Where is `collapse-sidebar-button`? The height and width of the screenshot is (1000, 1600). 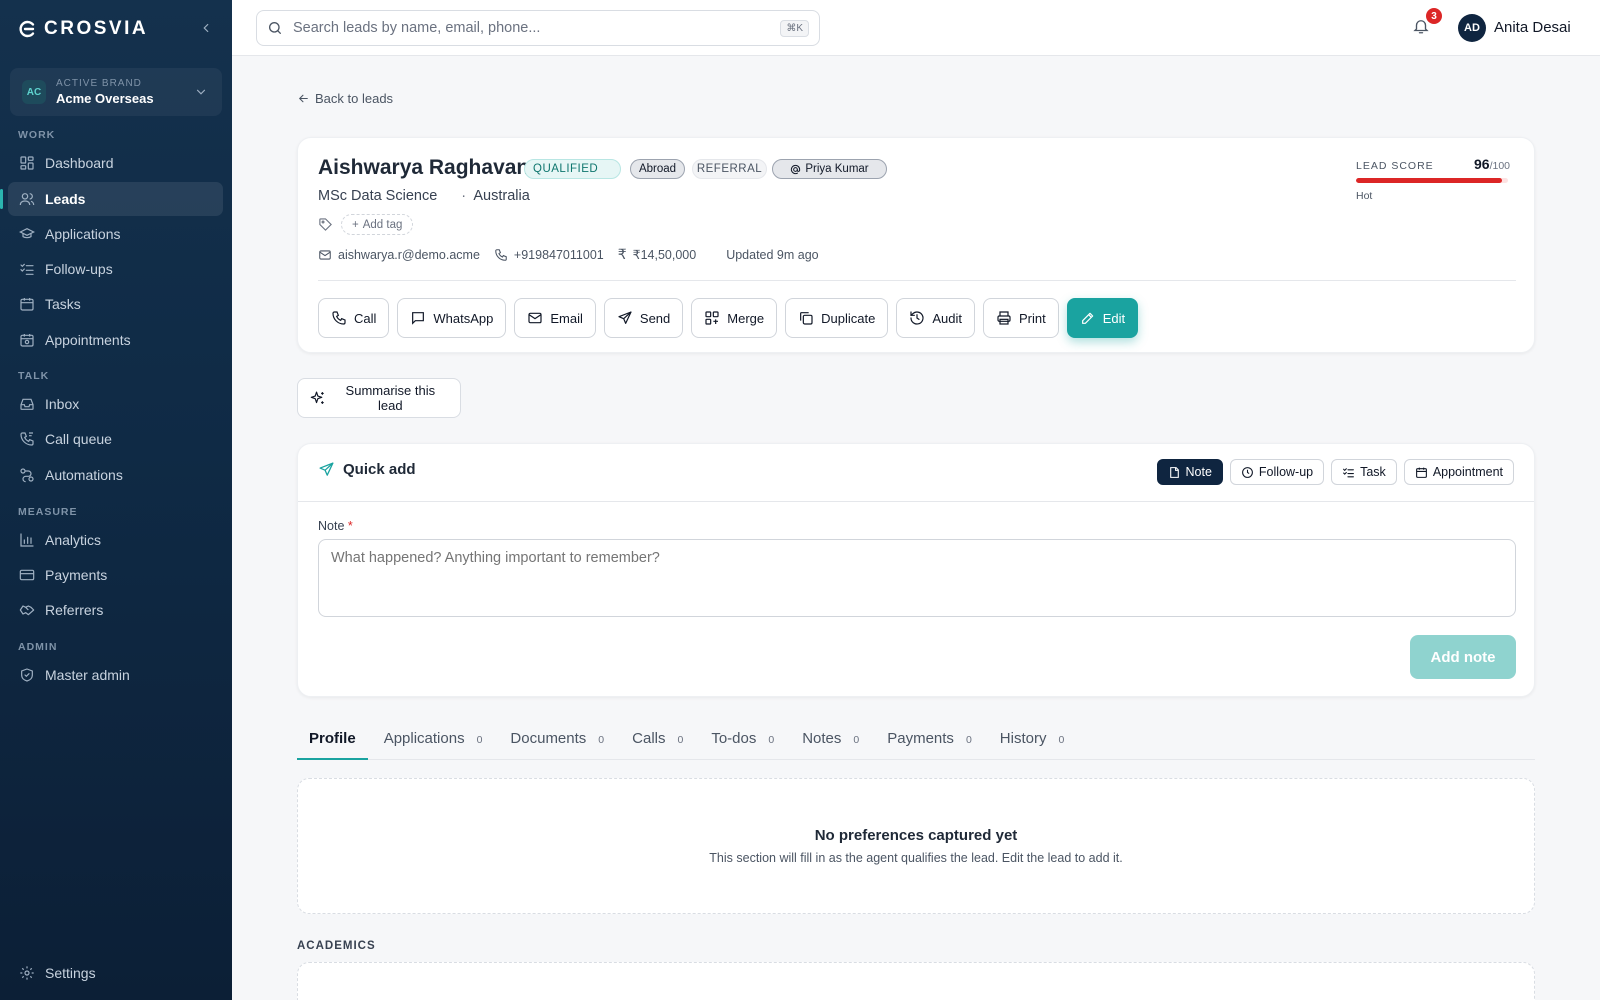 collapse-sidebar-button is located at coordinates (206, 28).